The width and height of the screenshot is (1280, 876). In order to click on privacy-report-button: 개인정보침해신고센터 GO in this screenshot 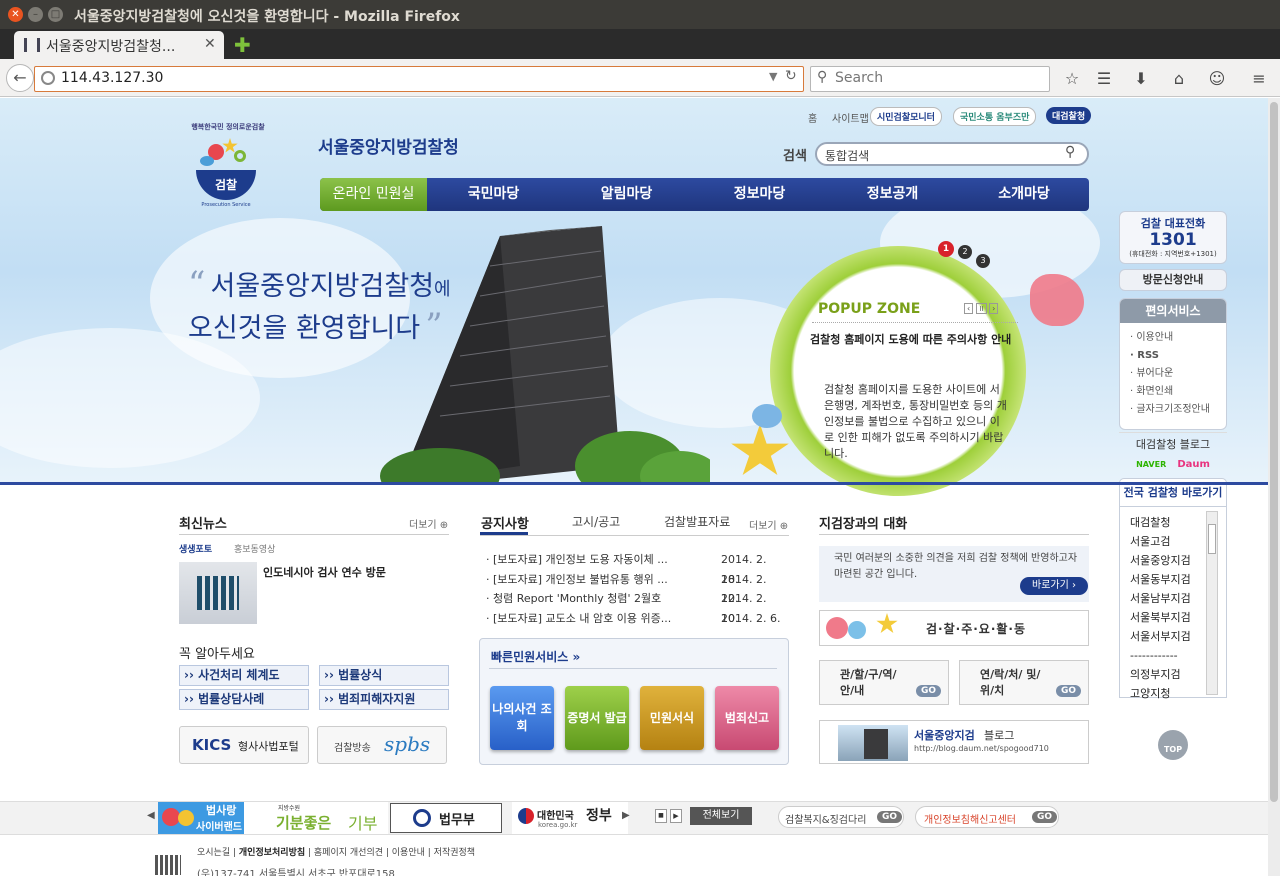, I will do `click(987, 817)`.